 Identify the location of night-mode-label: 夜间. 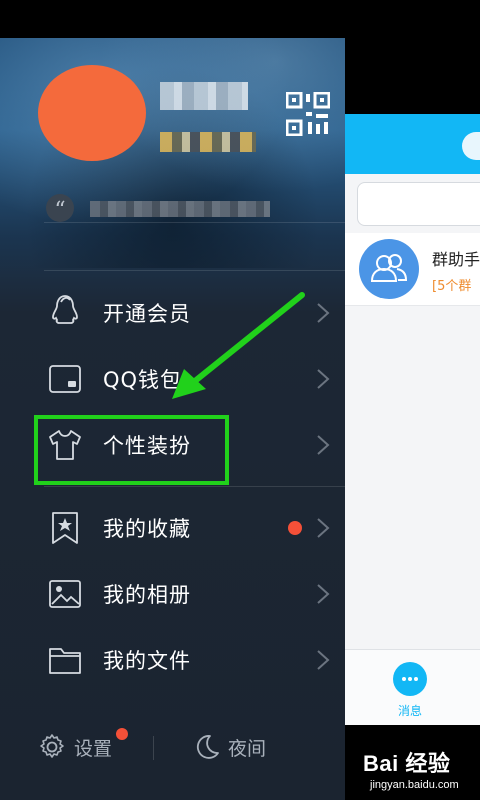
(247, 748).